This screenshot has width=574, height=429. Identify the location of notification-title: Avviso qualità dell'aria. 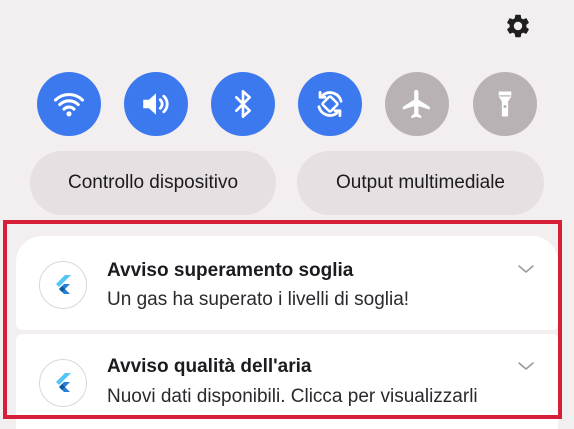
(209, 366).